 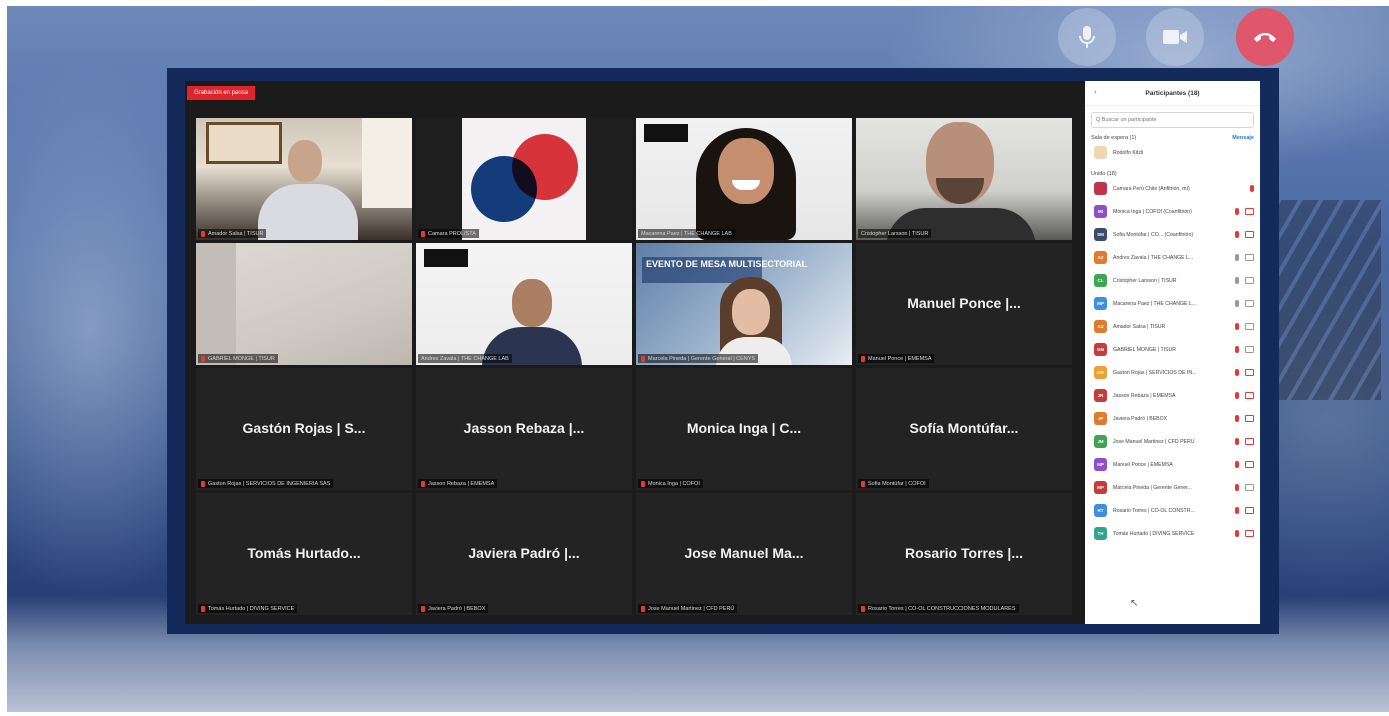 I want to click on avatar: CL, so click(x=1100, y=280).